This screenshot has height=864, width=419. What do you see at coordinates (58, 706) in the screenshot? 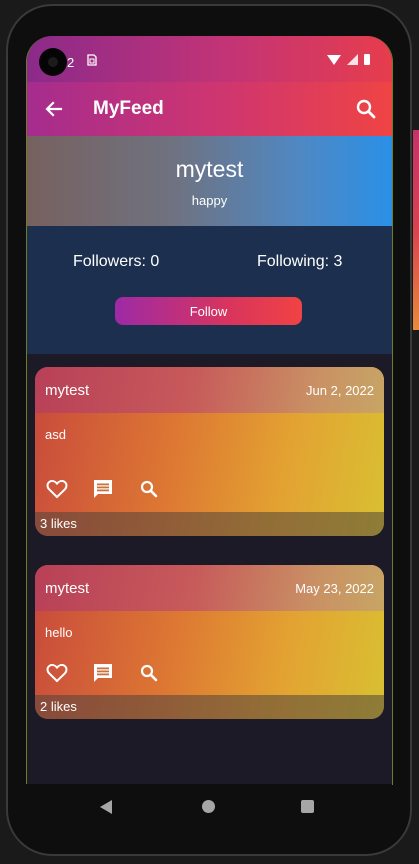
I see `likes-label: 2 likes` at bounding box center [58, 706].